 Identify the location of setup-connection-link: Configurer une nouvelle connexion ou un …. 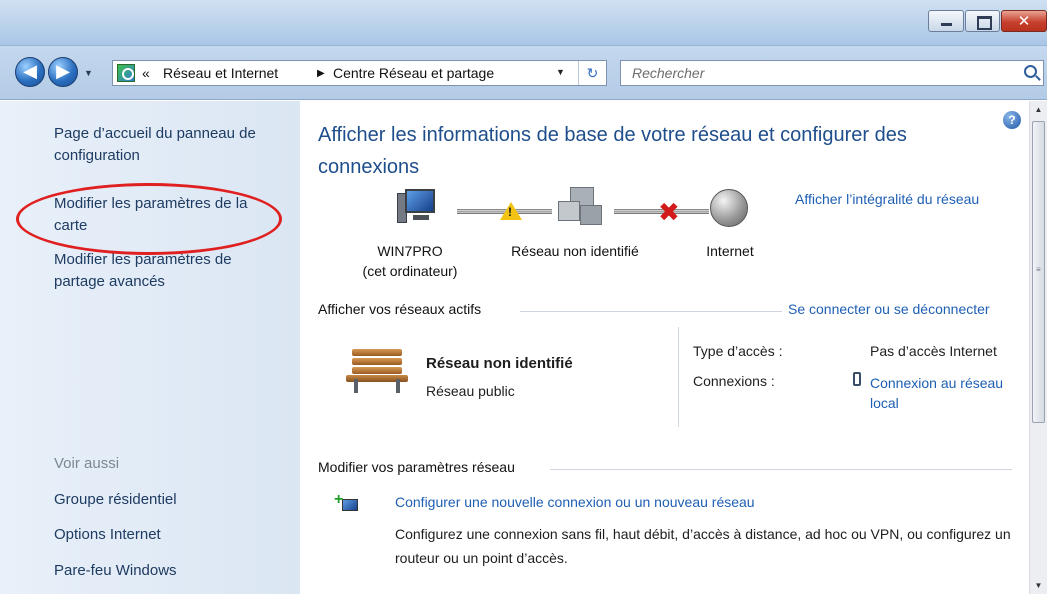
(575, 502).